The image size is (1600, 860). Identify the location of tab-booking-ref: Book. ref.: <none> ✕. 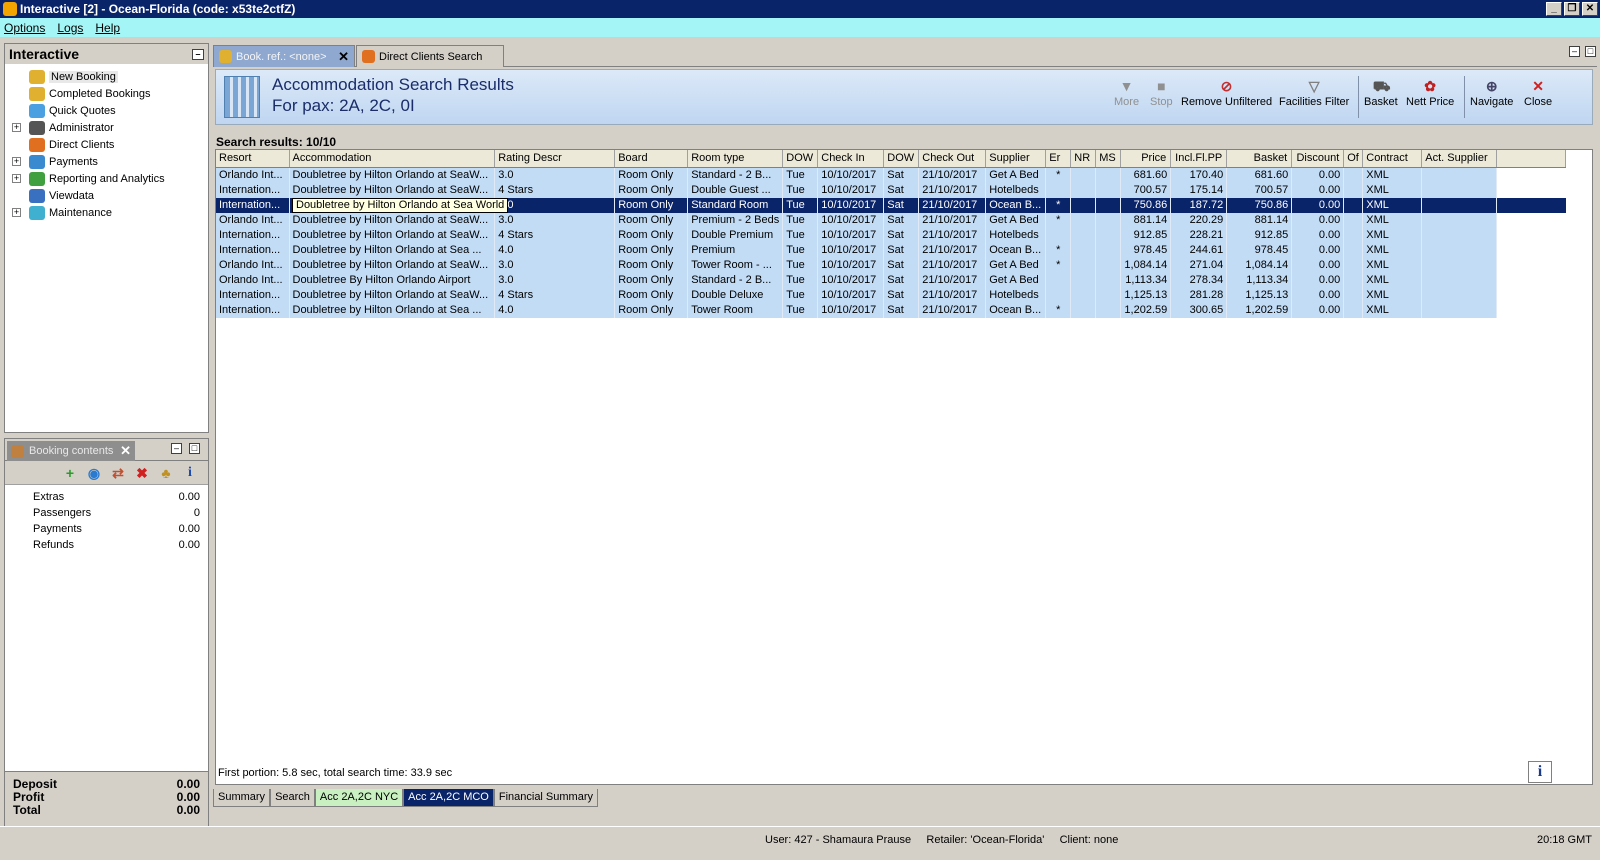
(284, 56).